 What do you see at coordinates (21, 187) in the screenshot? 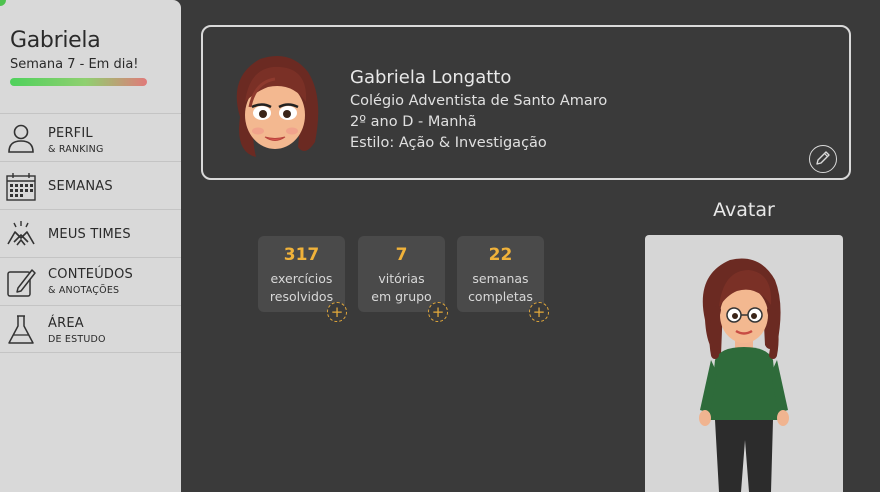
I see `calendar-icon` at bounding box center [21, 187].